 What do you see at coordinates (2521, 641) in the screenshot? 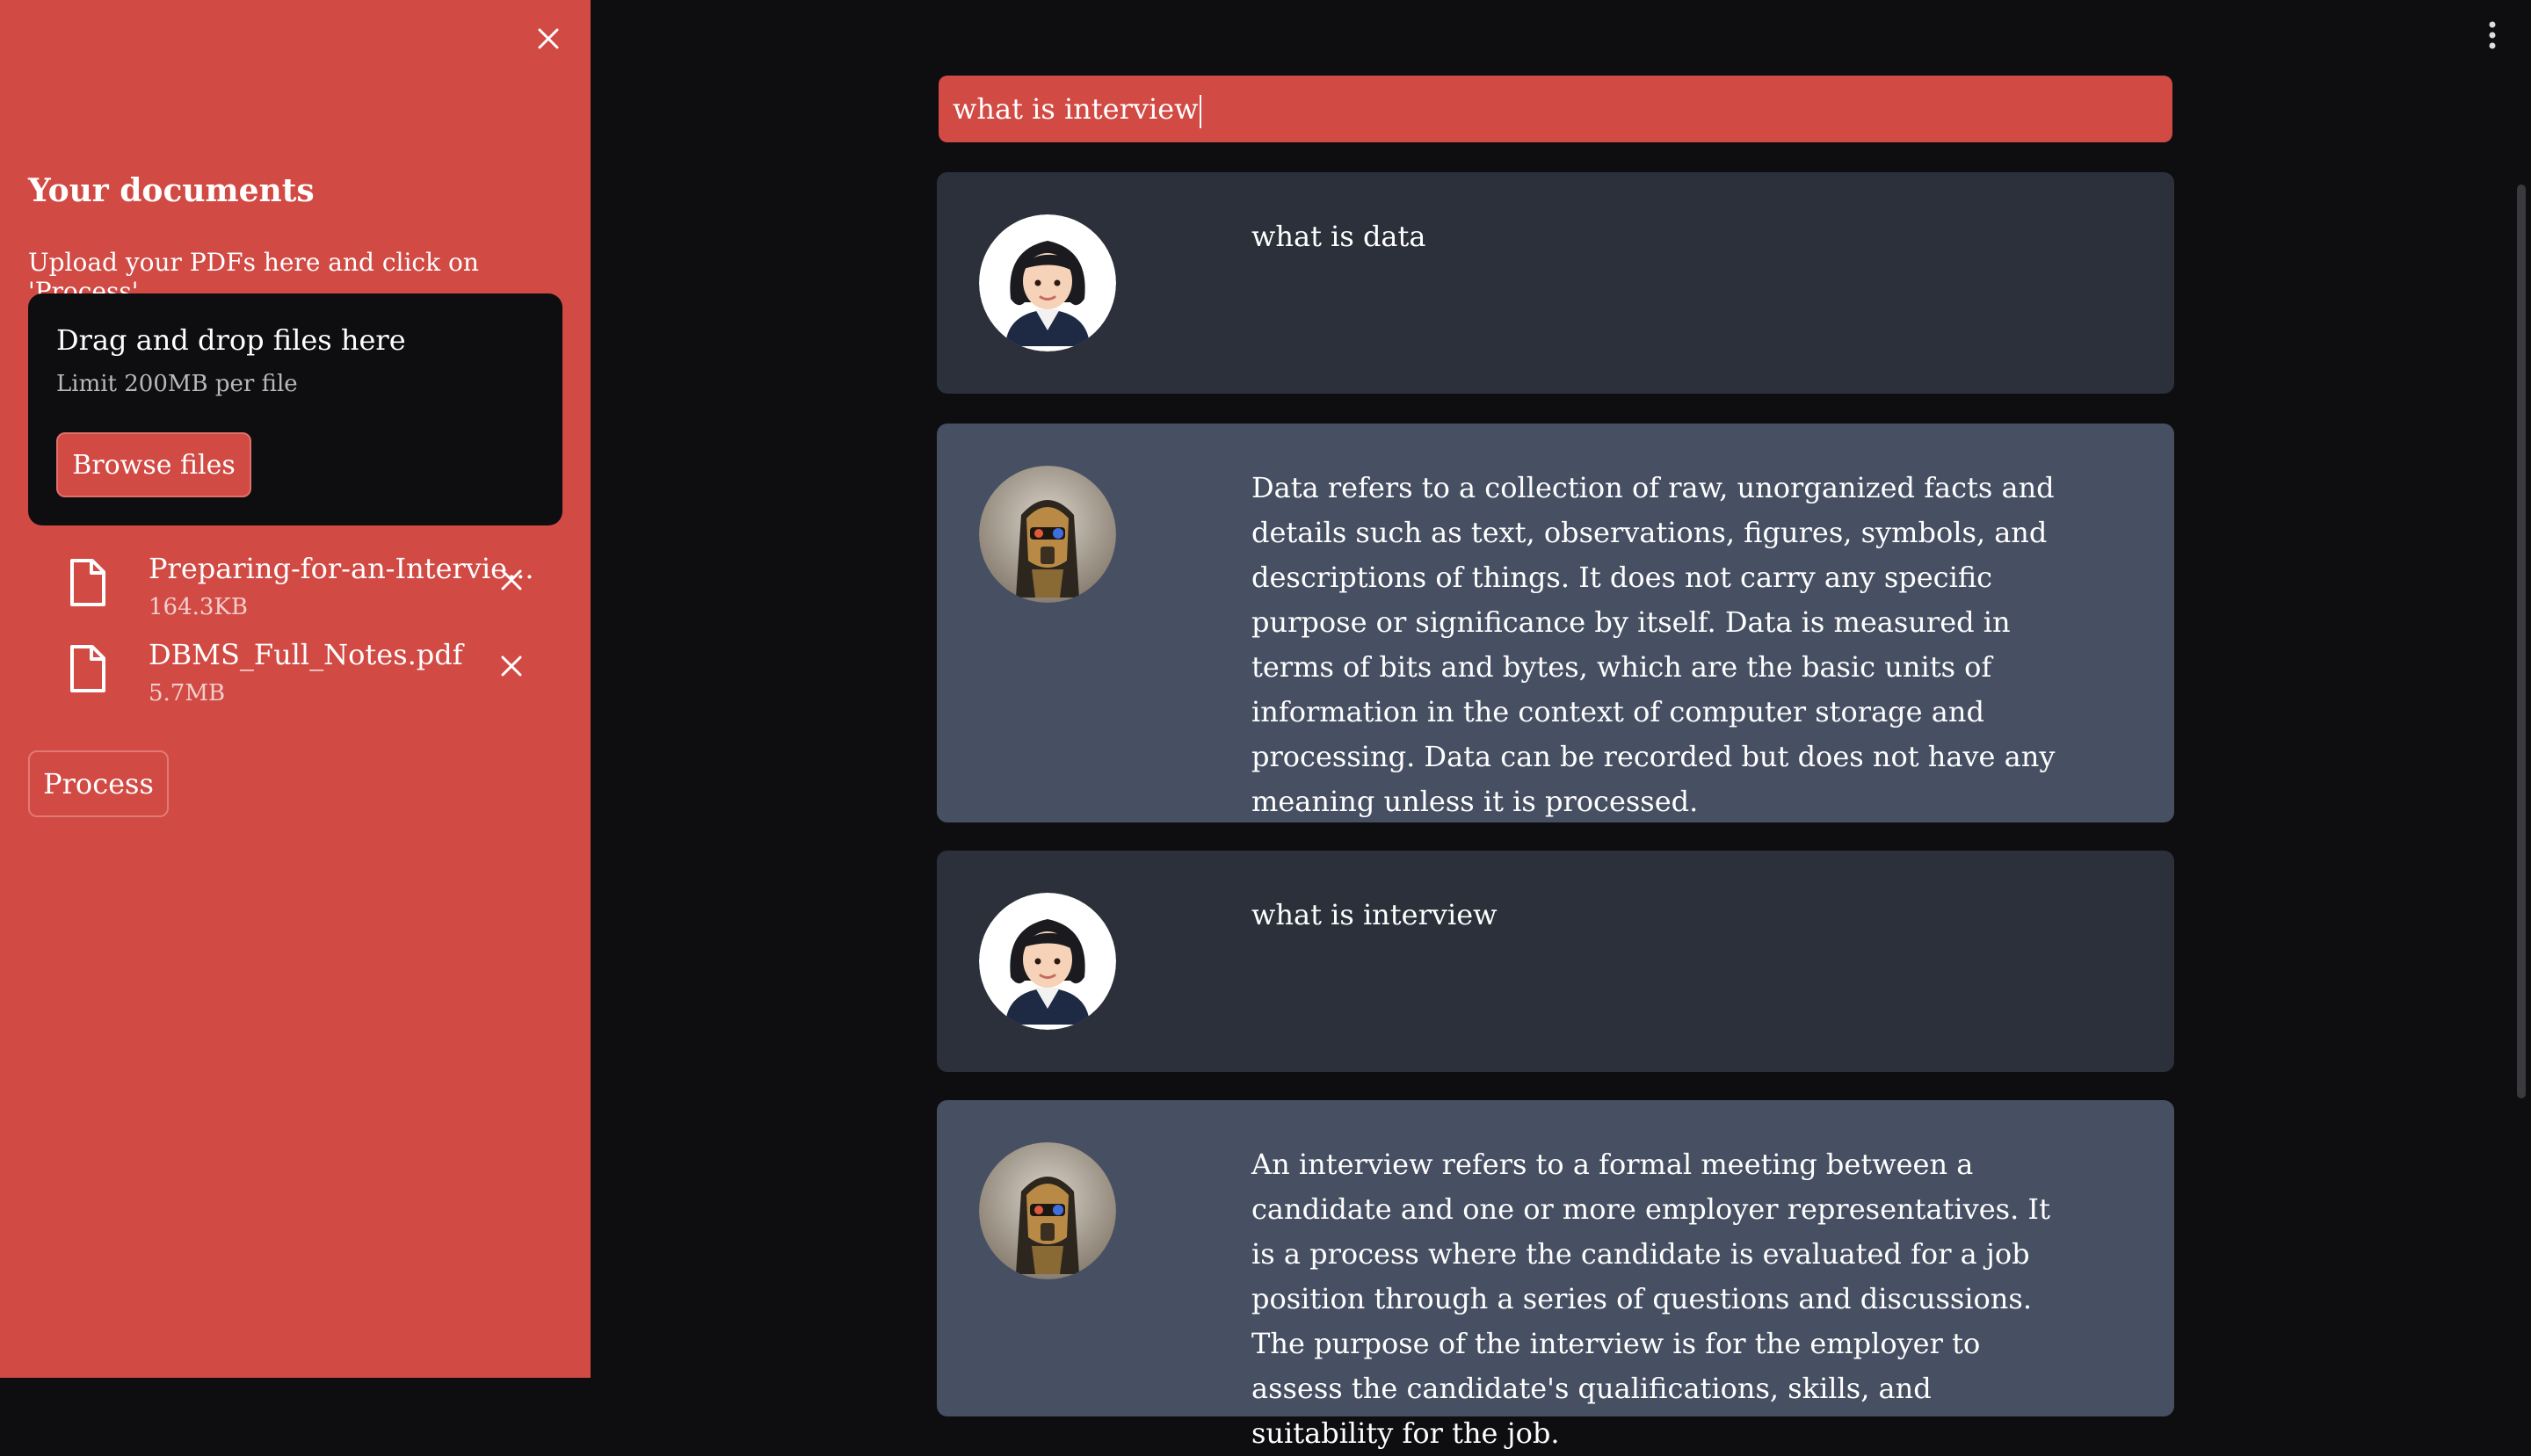
I see `scrollbar` at bounding box center [2521, 641].